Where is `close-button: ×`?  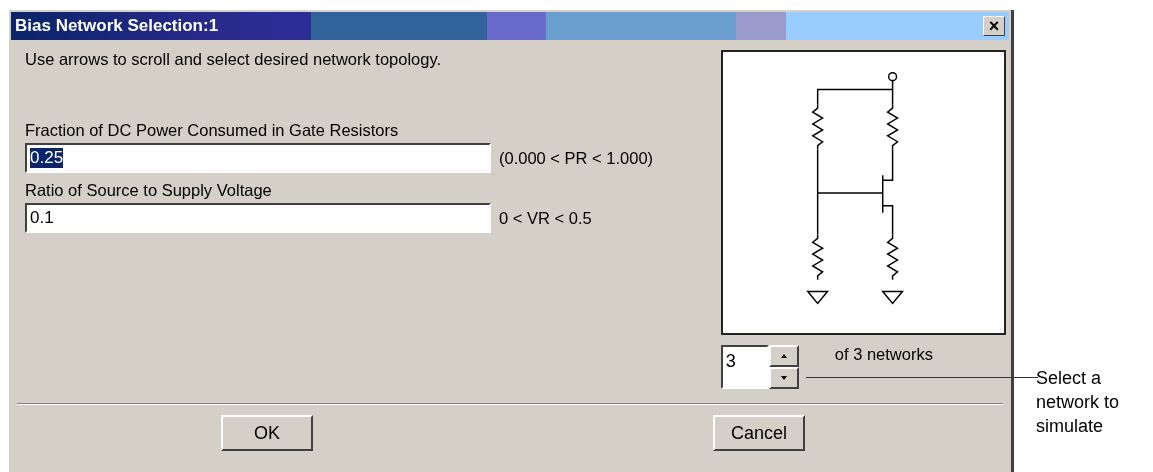
close-button: × is located at coordinates (994, 26).